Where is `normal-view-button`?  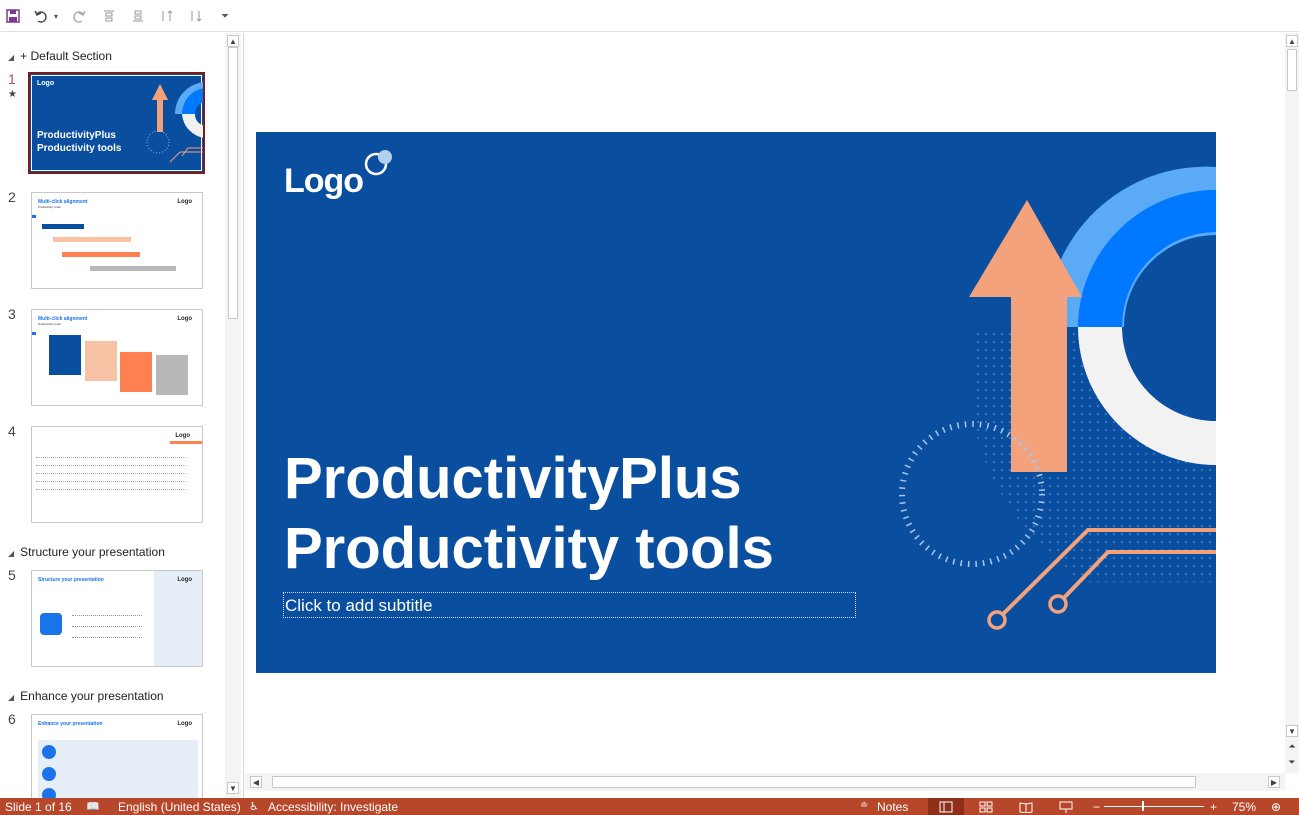 normal-view-button is located at coordinates (946, 806).